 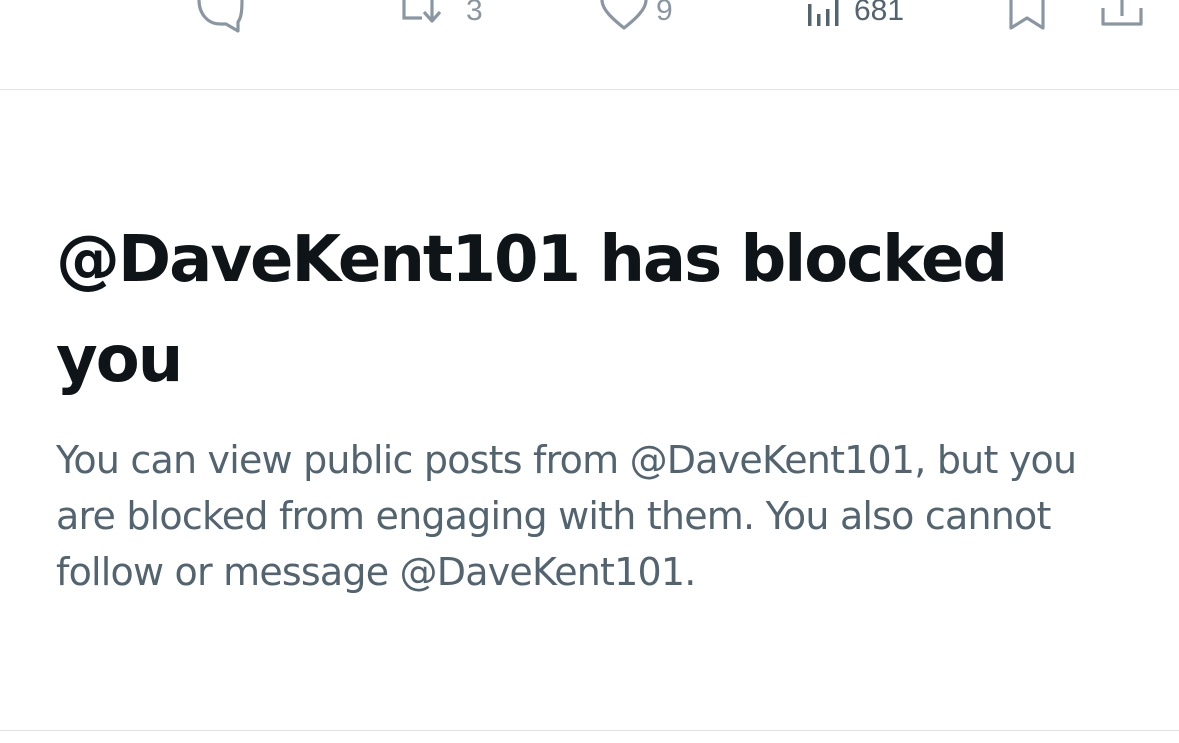 I want to click on heart-icon, so click(x=624, y=17).